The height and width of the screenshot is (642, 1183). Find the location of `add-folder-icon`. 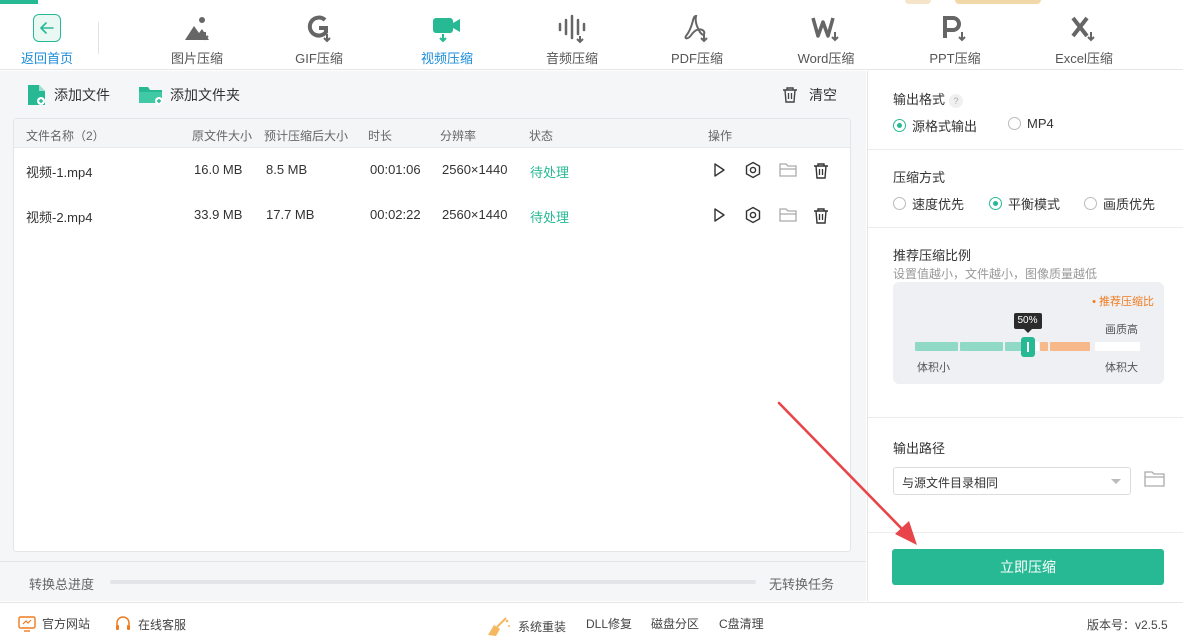

add-folder-icon is located at coordinates (151, 96).